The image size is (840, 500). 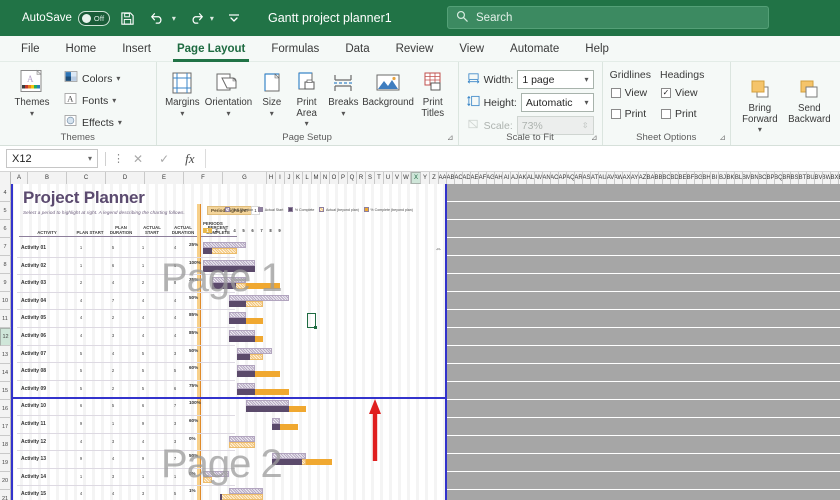 What do you see at coordinates (443, 178) in the screenshot?
I see `column-header-AA: AA` at bounding box center [443, 178].